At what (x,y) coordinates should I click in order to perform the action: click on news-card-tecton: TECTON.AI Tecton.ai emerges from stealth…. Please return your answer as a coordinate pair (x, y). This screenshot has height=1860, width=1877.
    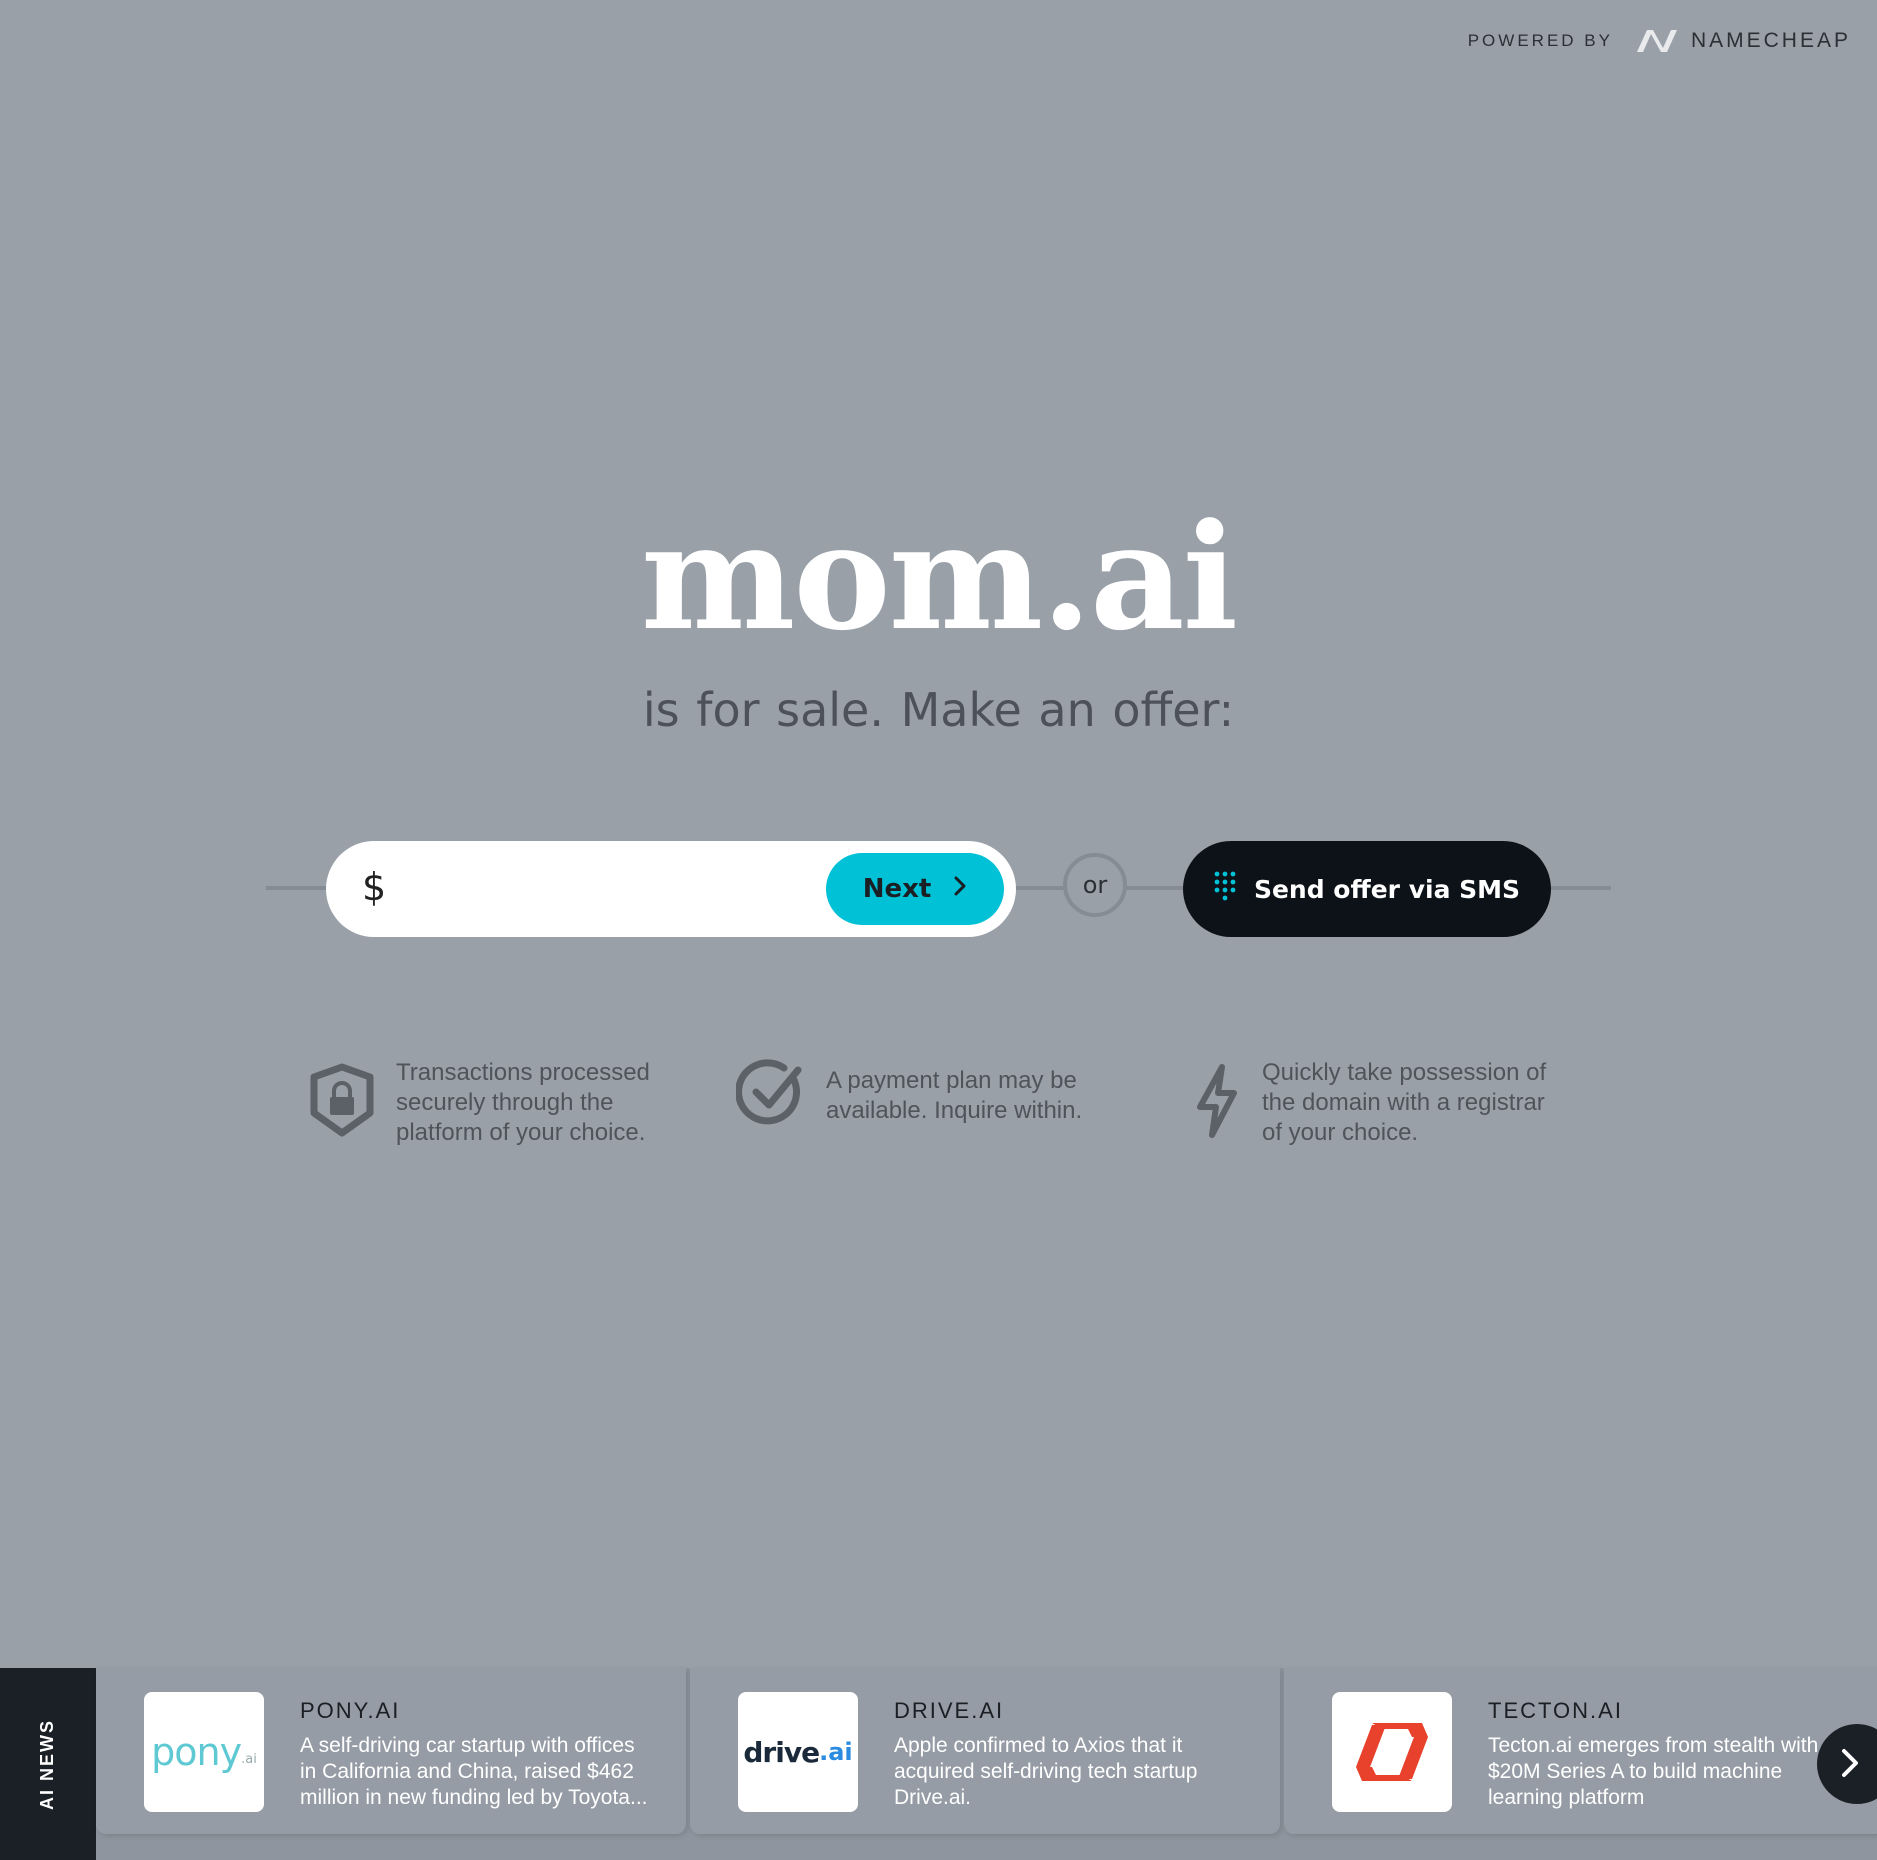
    Looking at the image, I should click on (1580, 1751).